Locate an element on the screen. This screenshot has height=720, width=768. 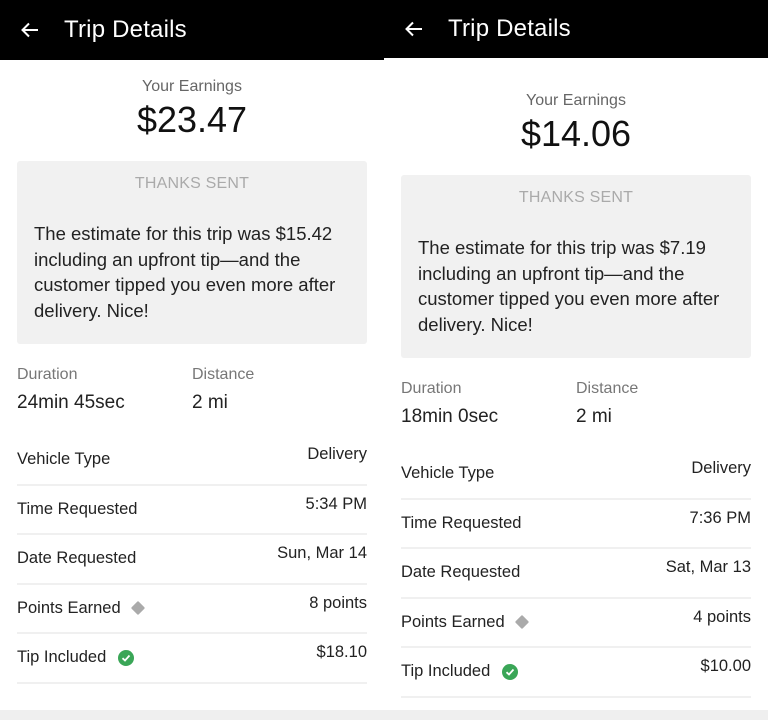
row-value: 5:34 PM is located at coordinates (336, 503).